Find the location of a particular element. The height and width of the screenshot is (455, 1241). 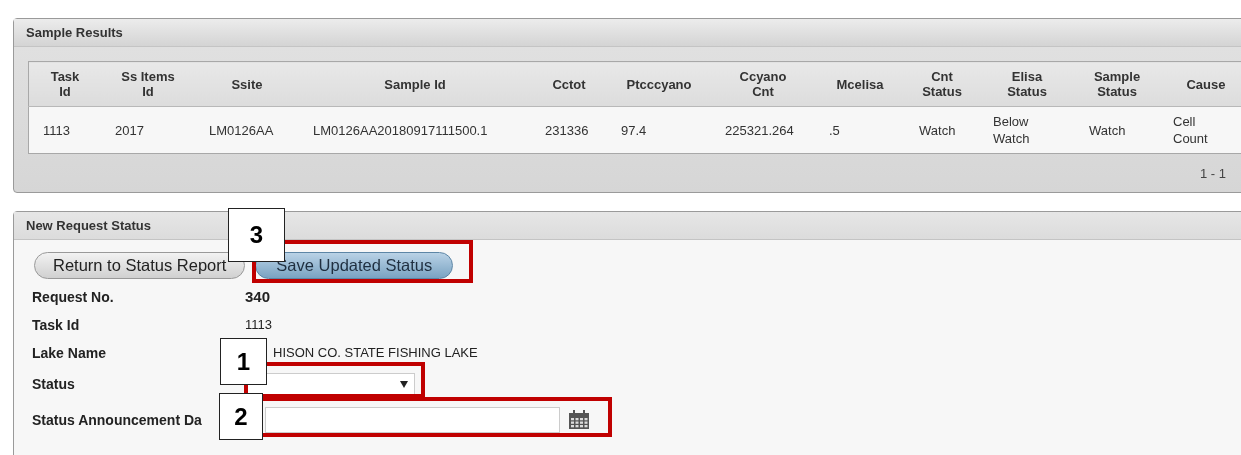

field-label: Status Announcement Da is located at coordinates (117, 420).